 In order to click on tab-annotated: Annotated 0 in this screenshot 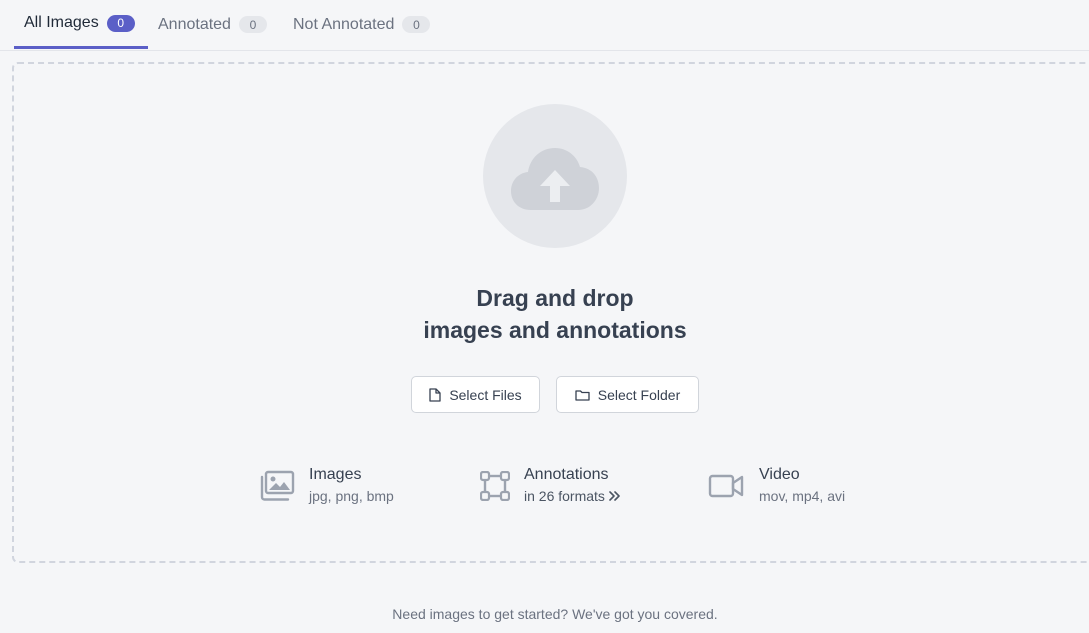, I will do `click(212, 24)`.